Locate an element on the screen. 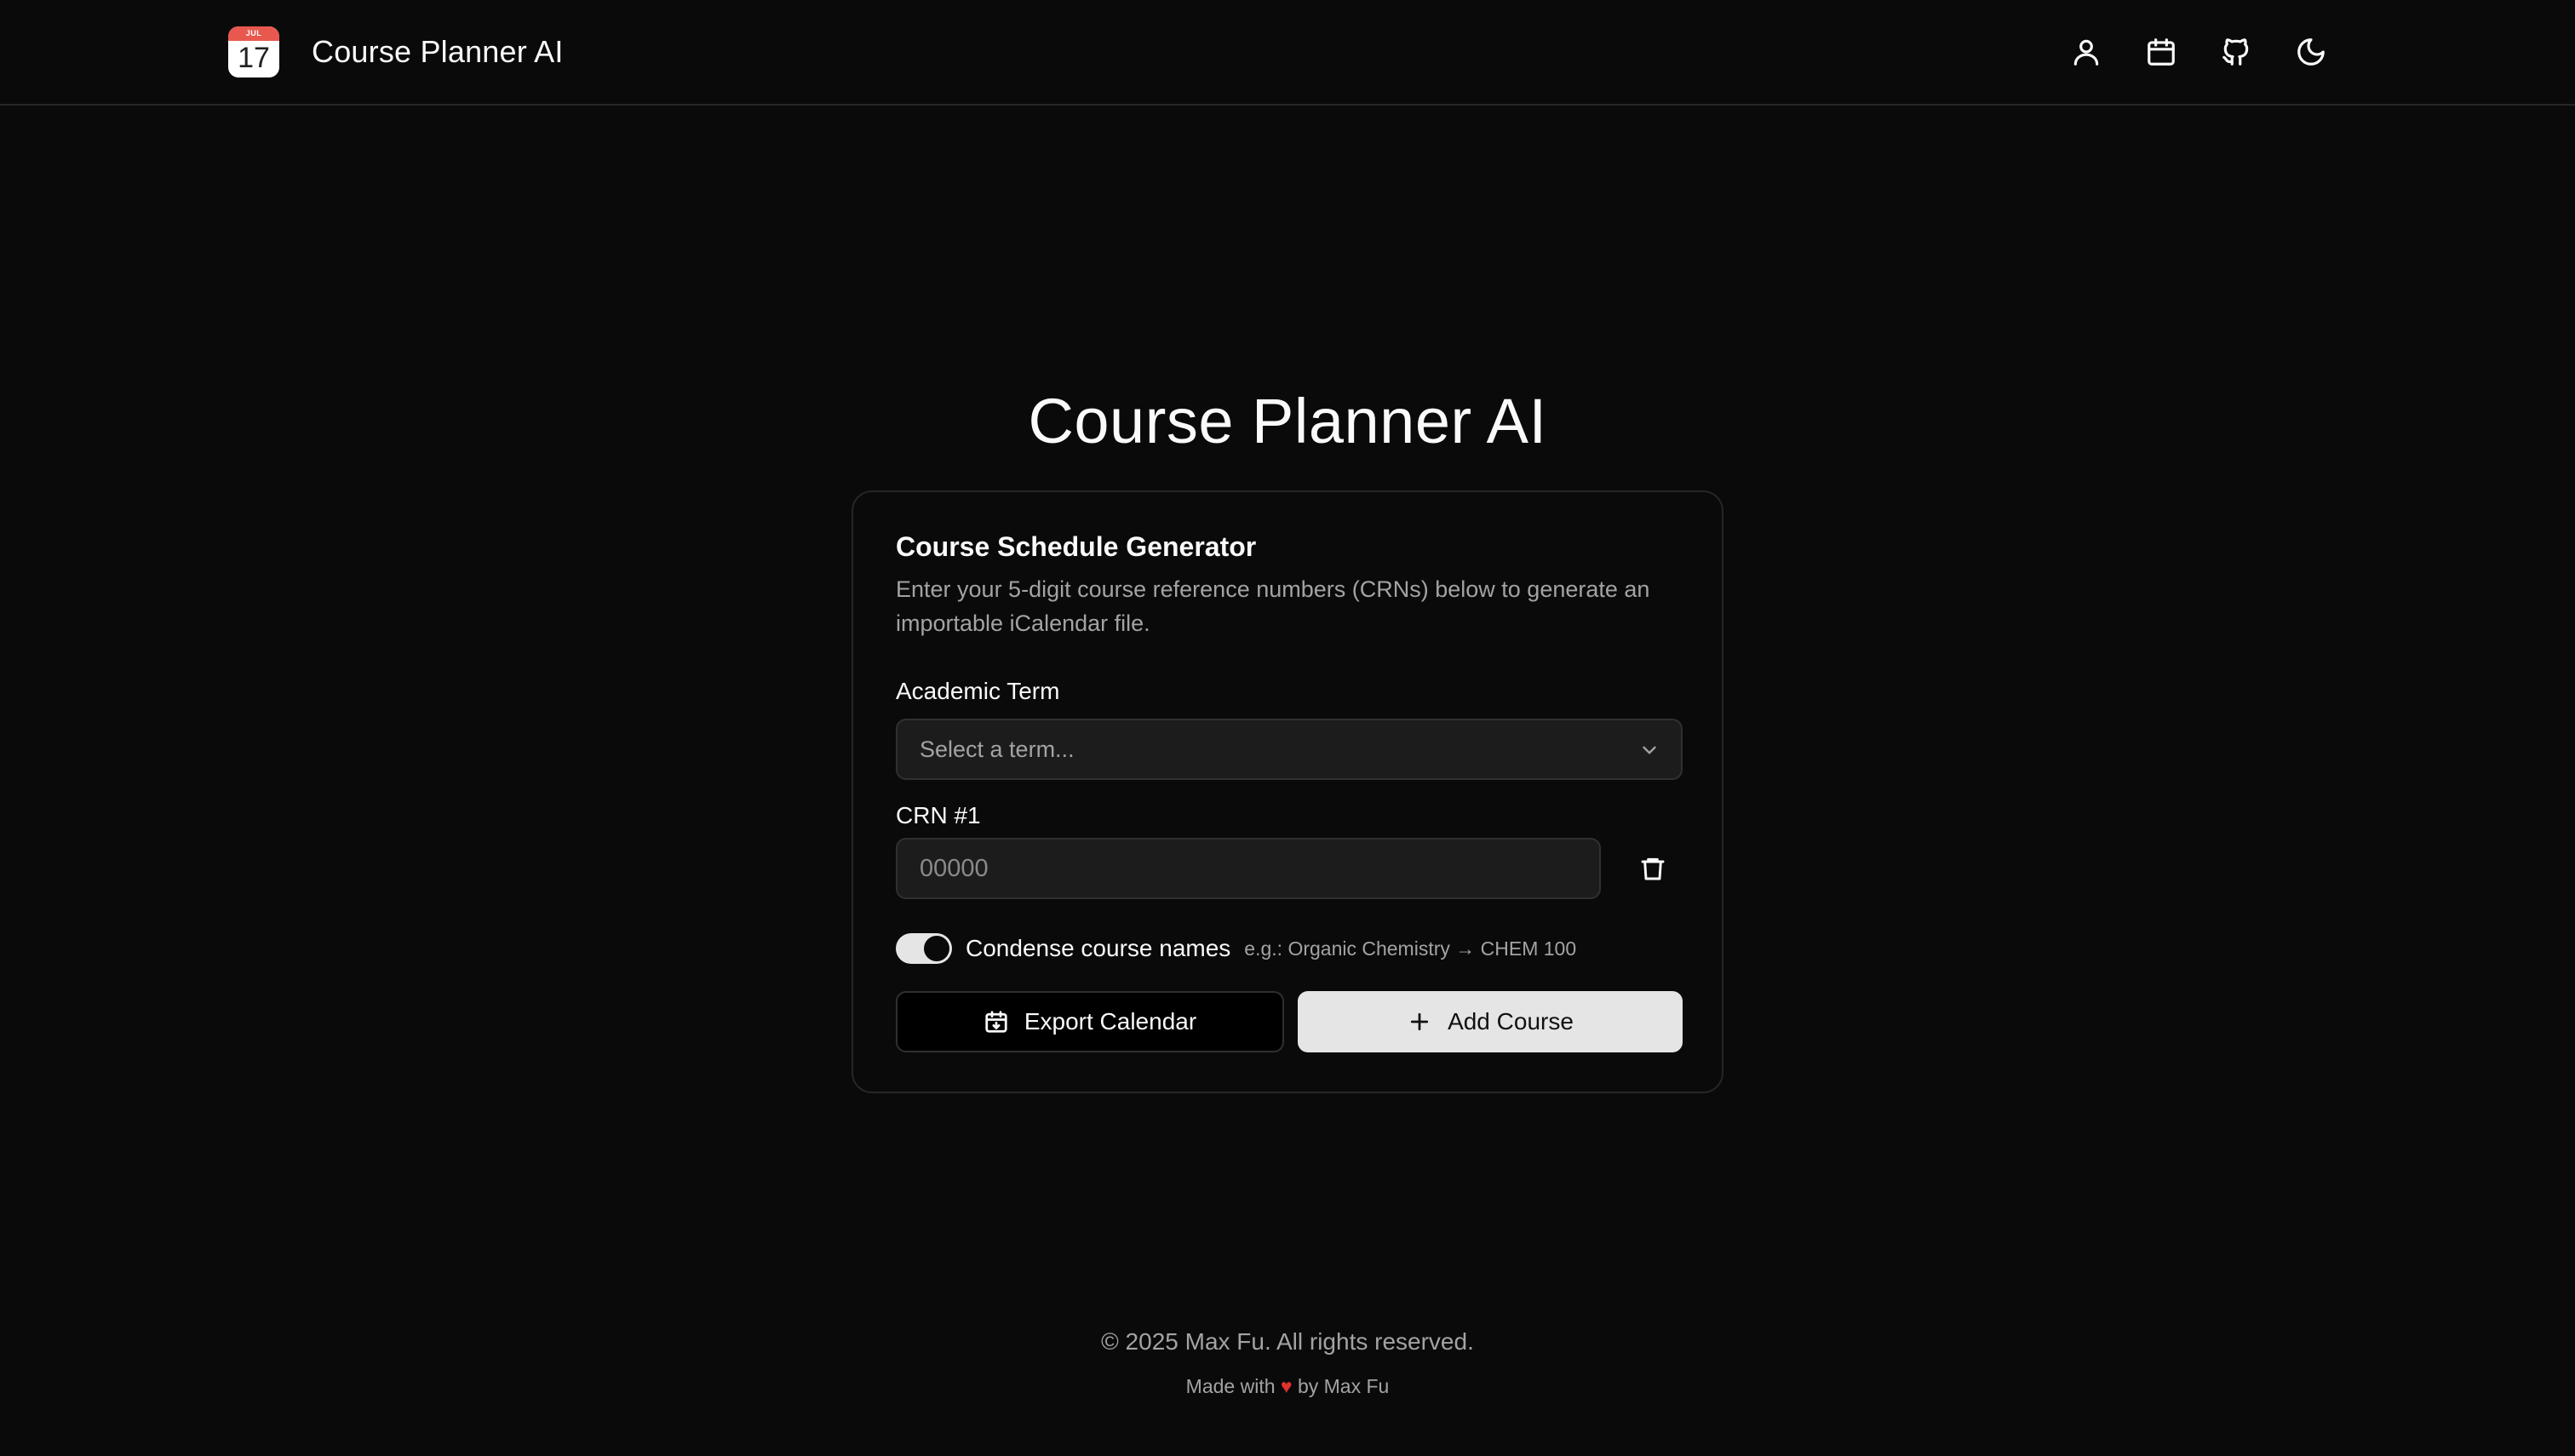 The image size is (2575, 1456). calendar-button is located at coordinates (2161, 52).